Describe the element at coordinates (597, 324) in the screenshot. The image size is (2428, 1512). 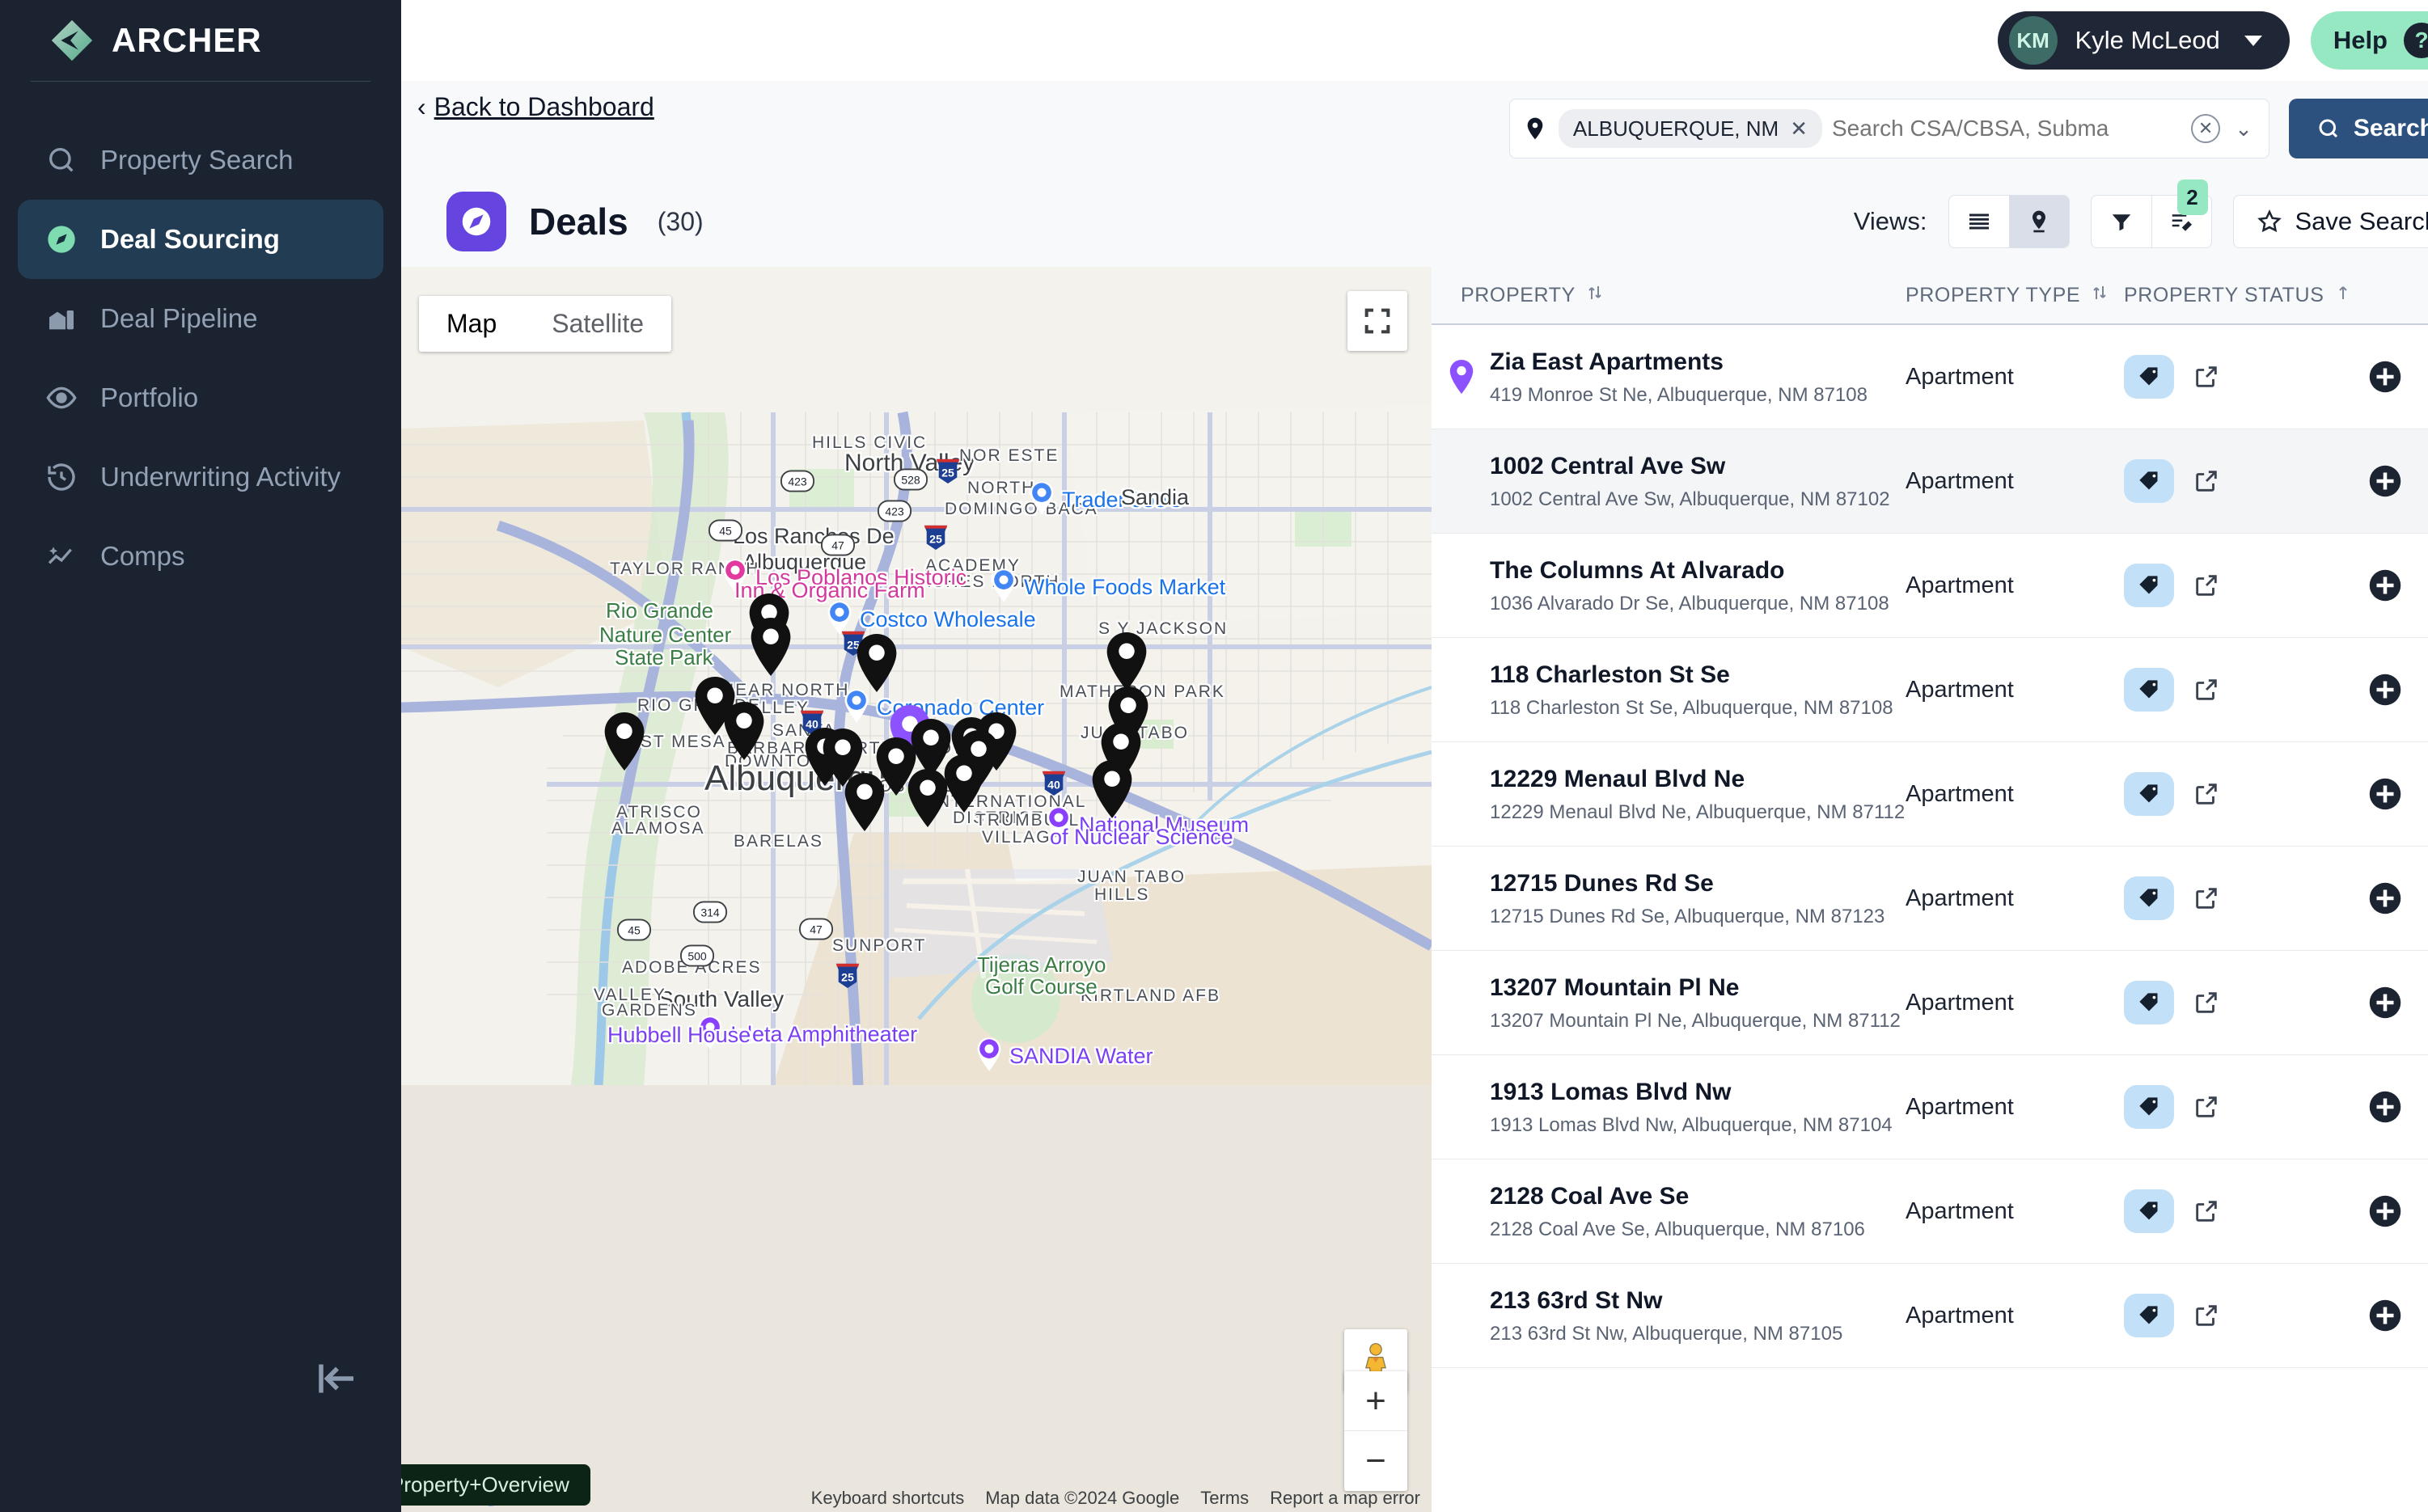
I see `map-type-satellite: Satellite` at that location.